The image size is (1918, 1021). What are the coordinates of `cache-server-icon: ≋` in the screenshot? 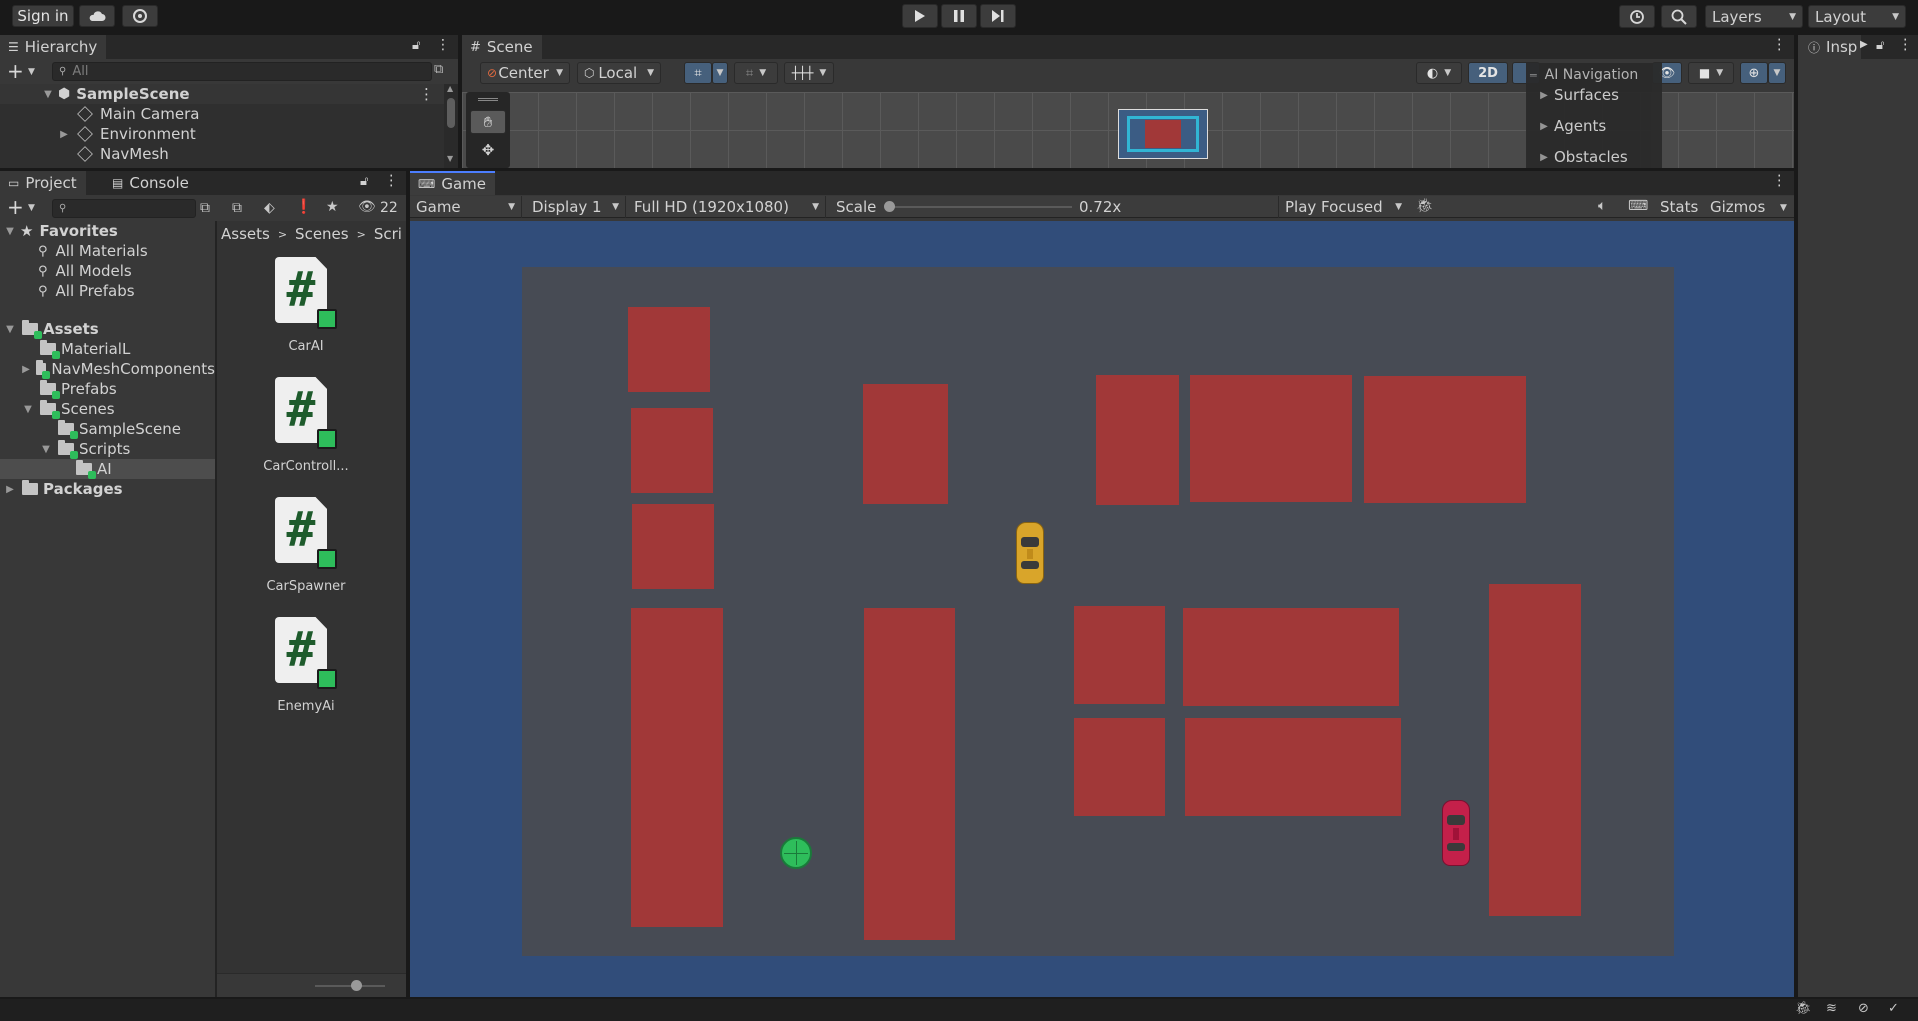 It's located at (1831, 1008).